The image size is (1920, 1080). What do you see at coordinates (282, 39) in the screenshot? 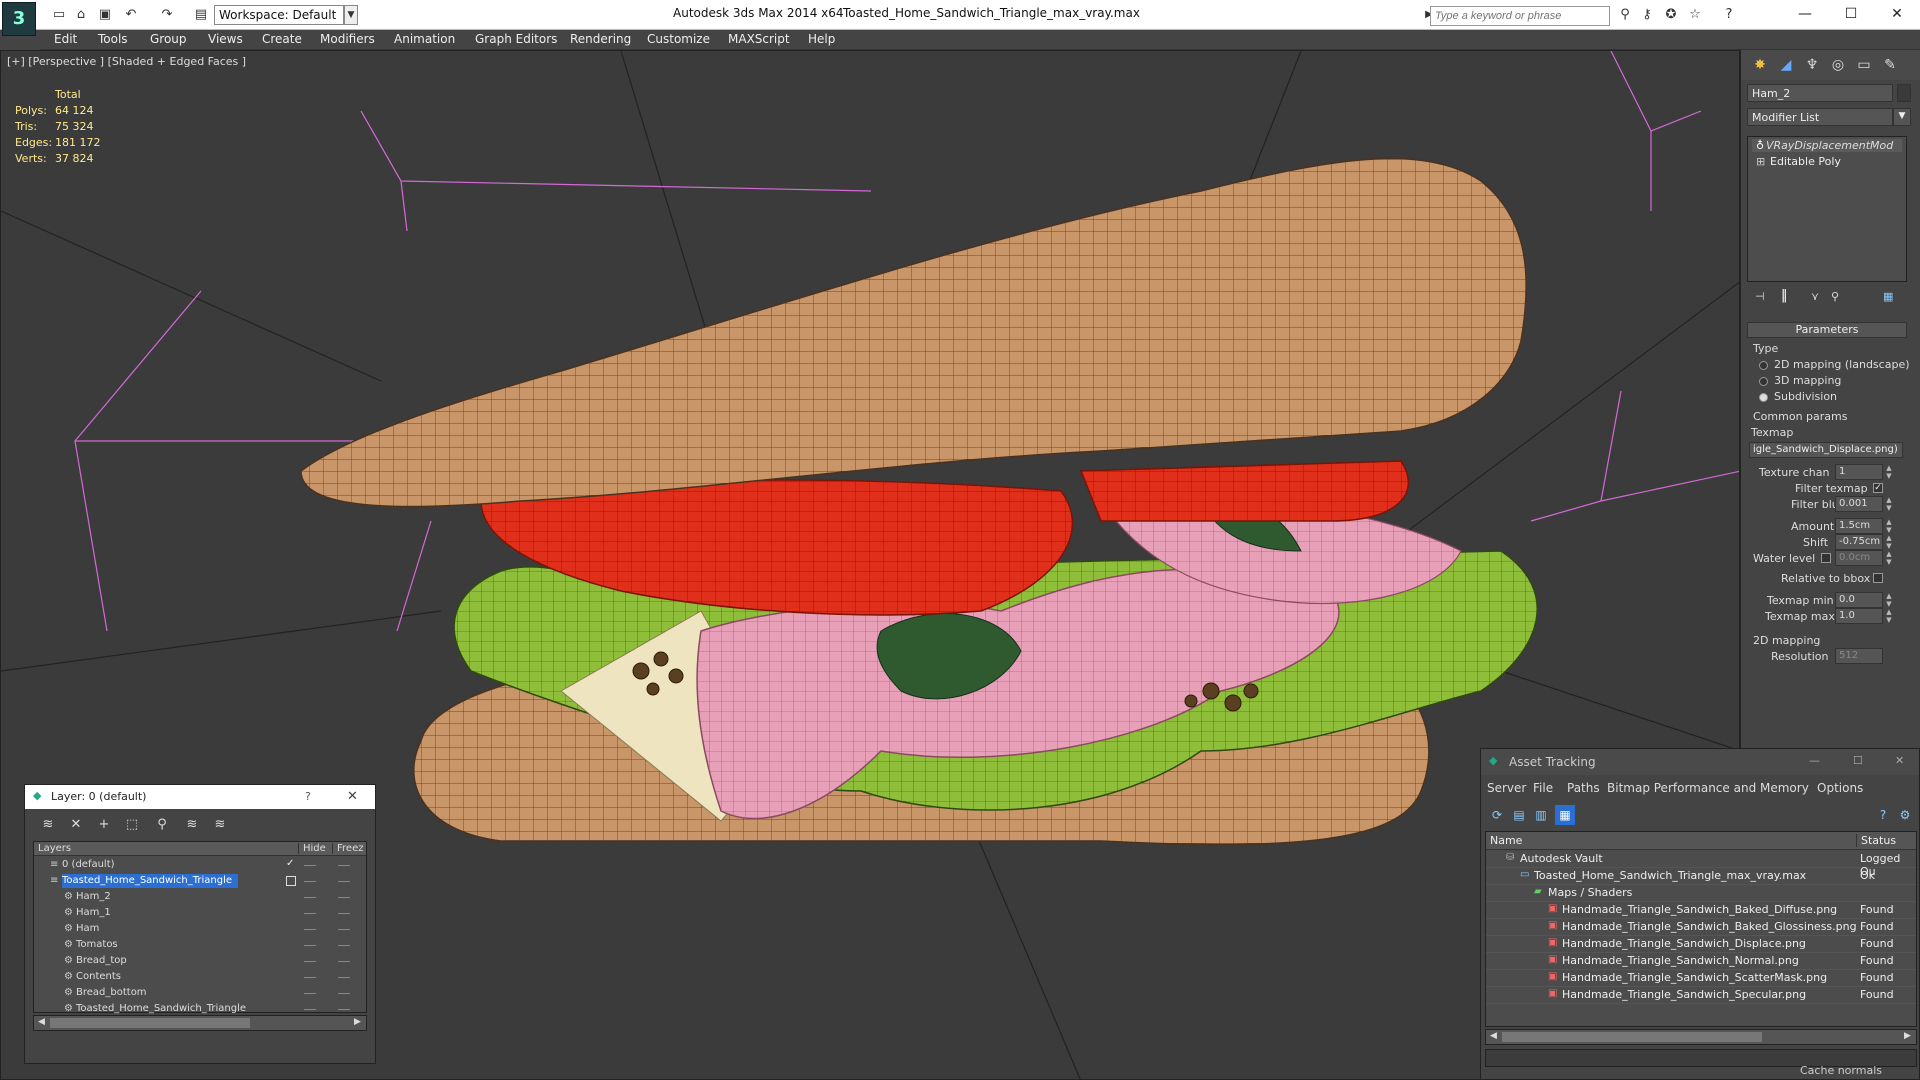
I see `menu-create: Create` at bounding box center [282, 39].